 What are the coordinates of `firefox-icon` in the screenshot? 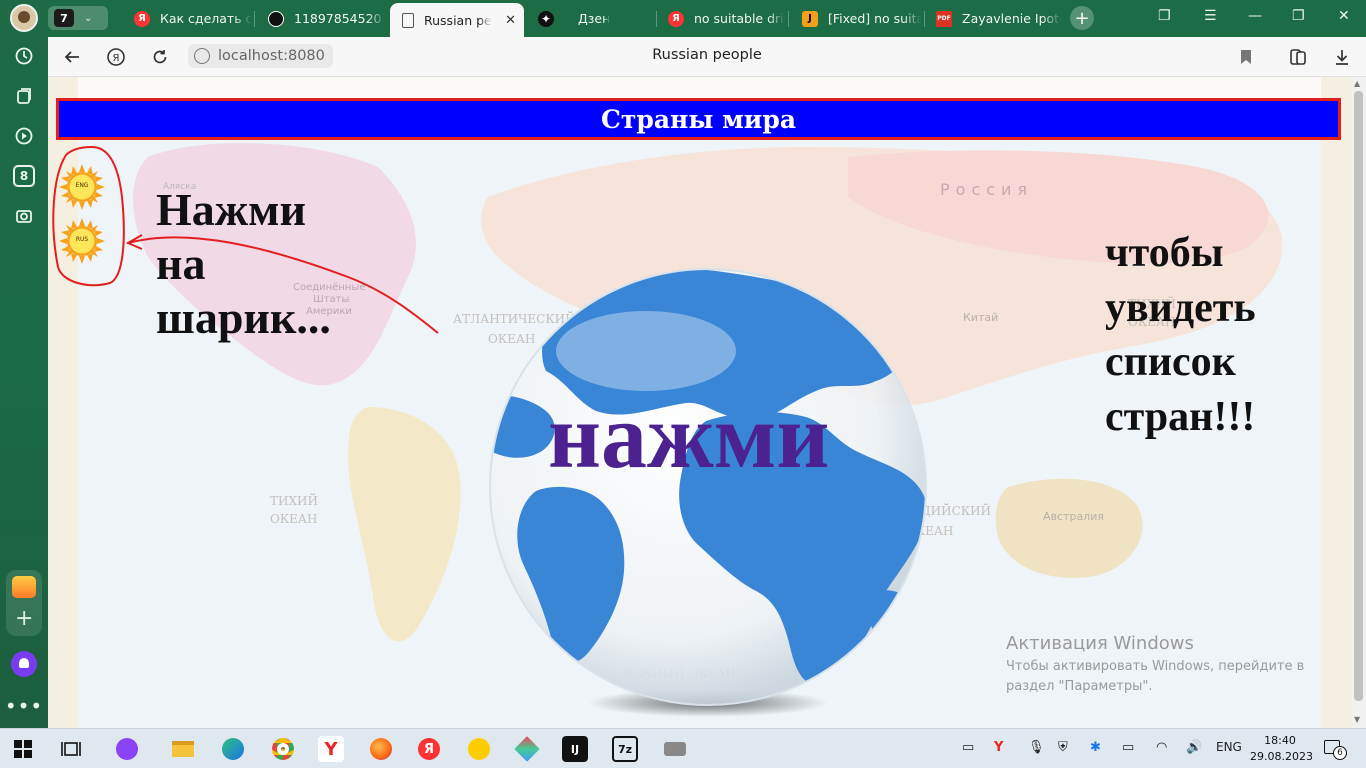 It's located at (381, 749).